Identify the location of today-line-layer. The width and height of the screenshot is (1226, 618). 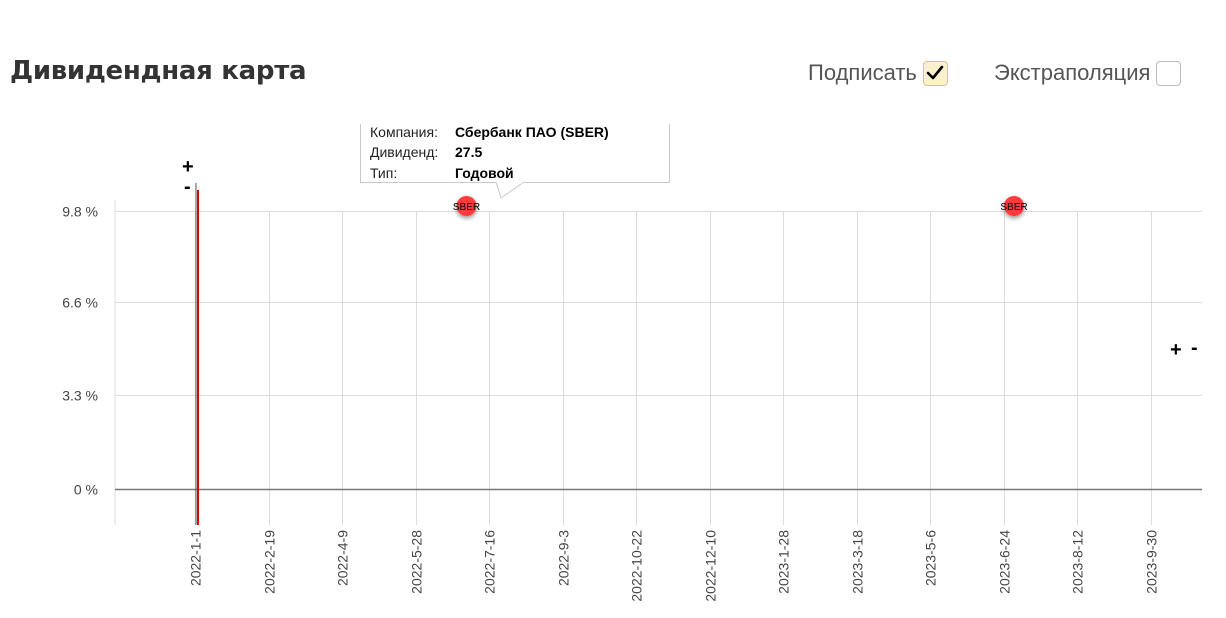
(197, 354).